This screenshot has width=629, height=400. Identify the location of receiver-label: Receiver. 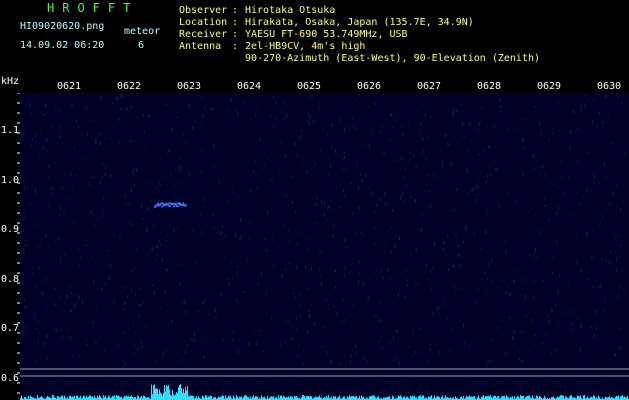
(203, 34).